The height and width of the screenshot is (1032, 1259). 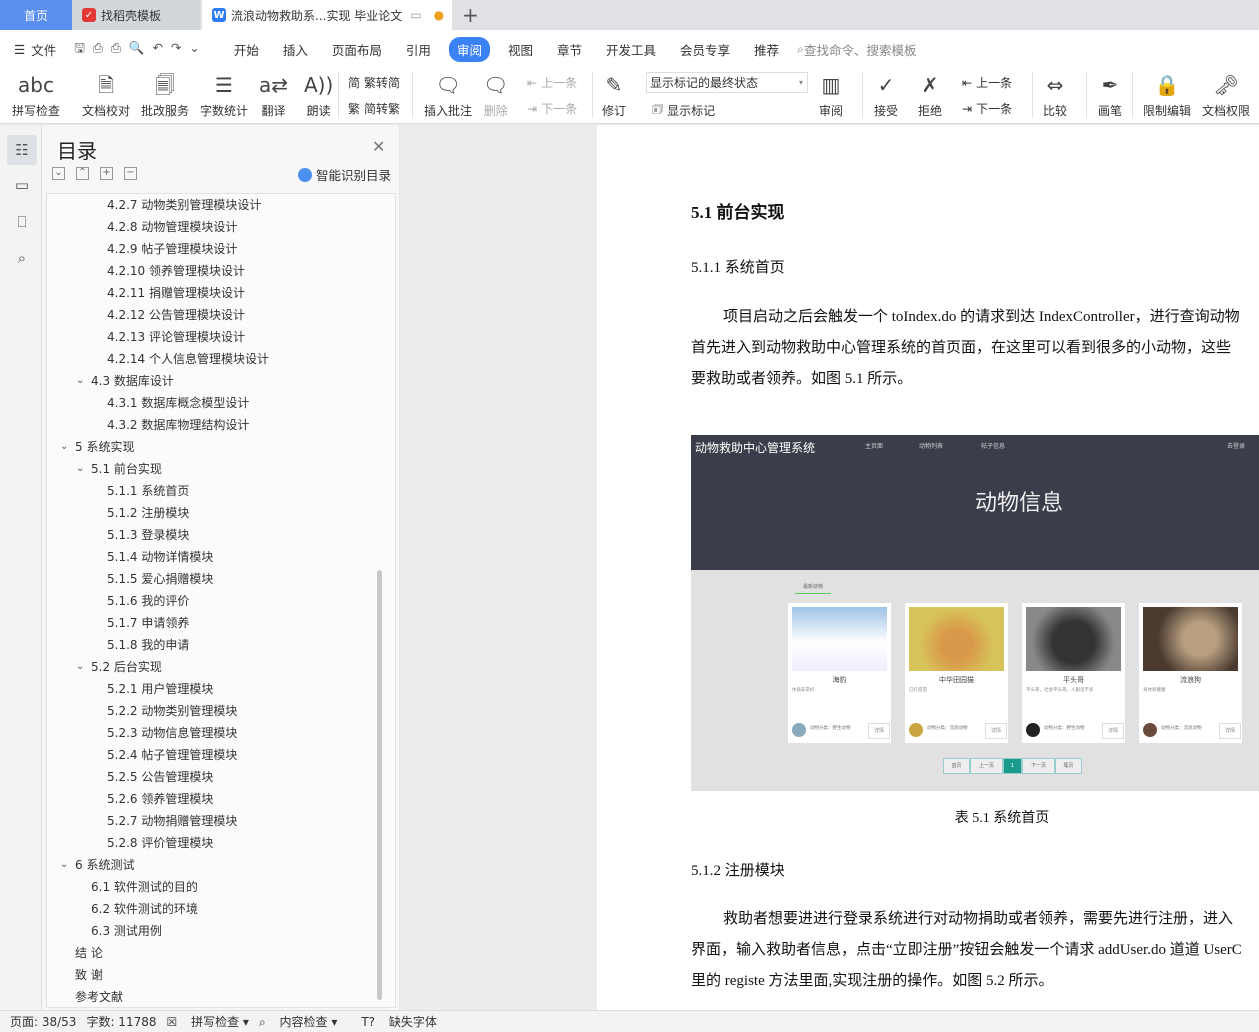 I want to click on toc-item: 参考文献, so click(x=99, y=996).